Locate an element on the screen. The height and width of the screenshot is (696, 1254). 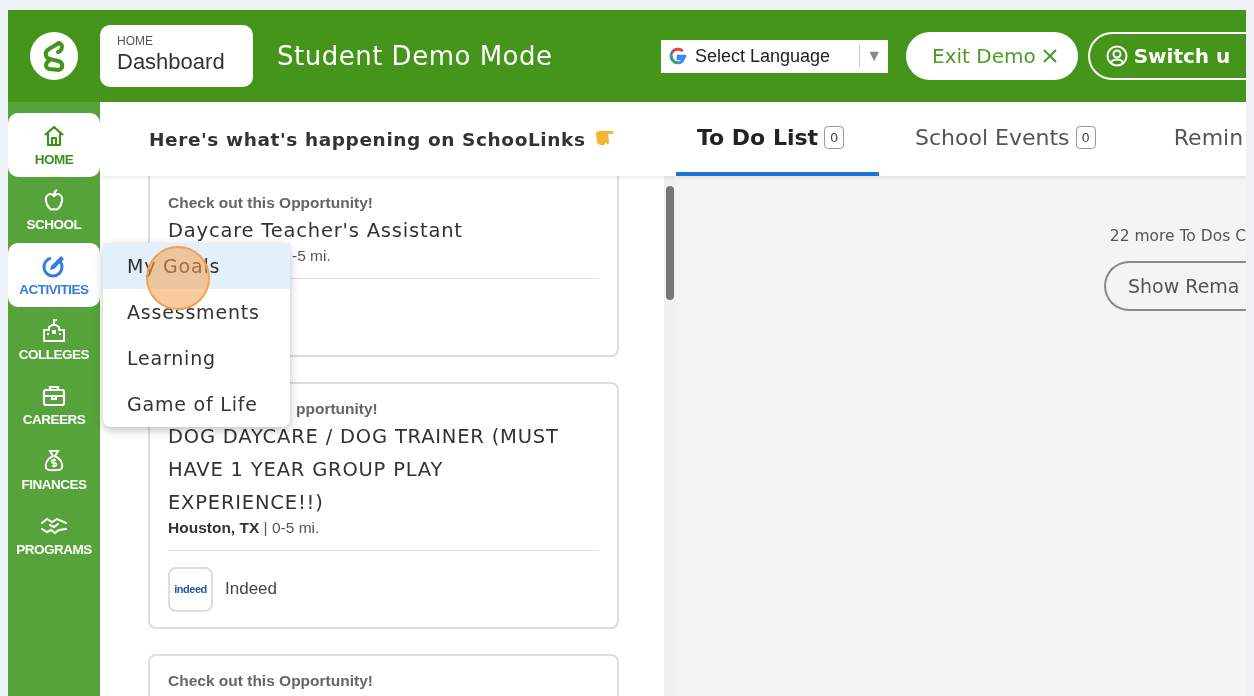
pencil-icon is located at coordinates (54, 266).